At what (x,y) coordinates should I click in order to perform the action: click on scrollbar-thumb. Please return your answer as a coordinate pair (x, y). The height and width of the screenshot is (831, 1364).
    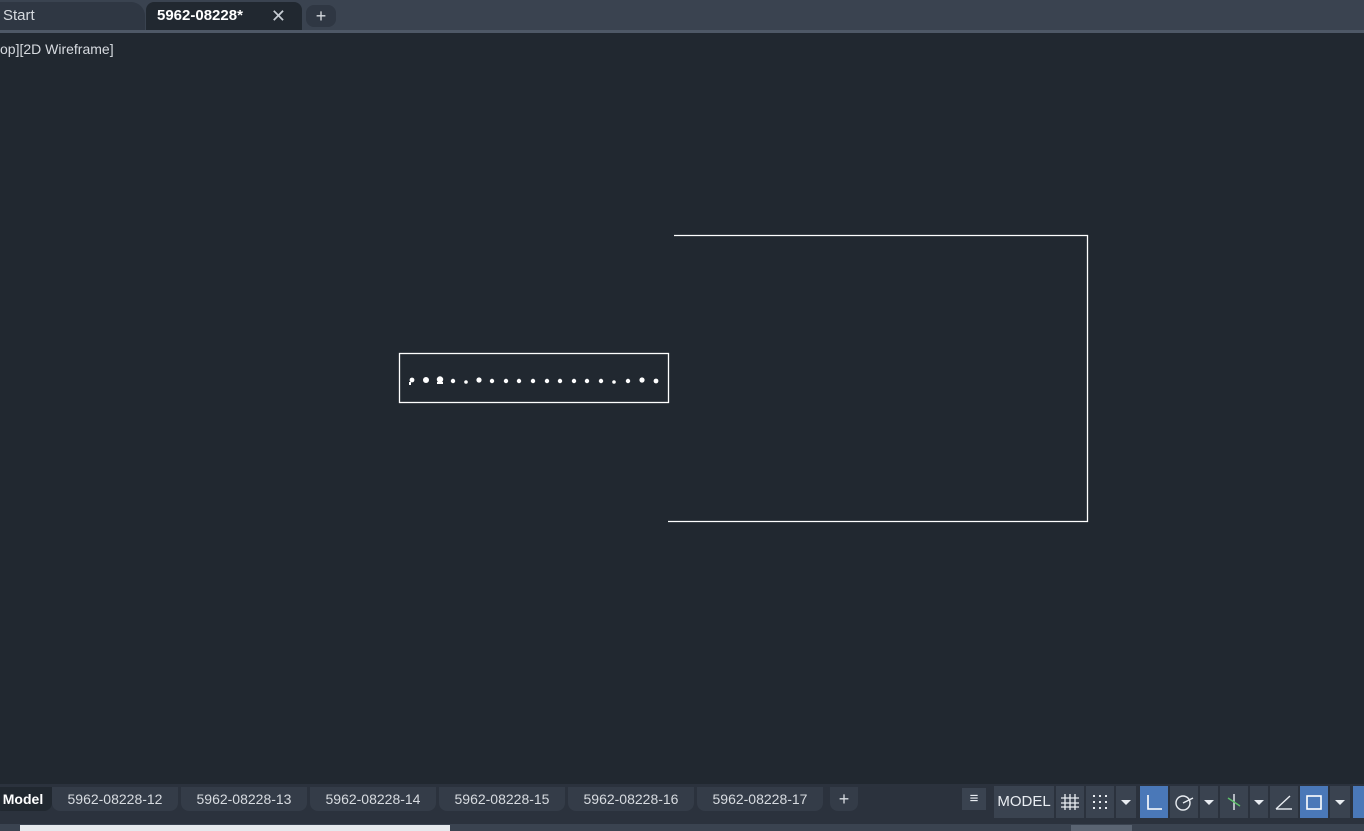
    Looking at the image, I should click on (235, 828).